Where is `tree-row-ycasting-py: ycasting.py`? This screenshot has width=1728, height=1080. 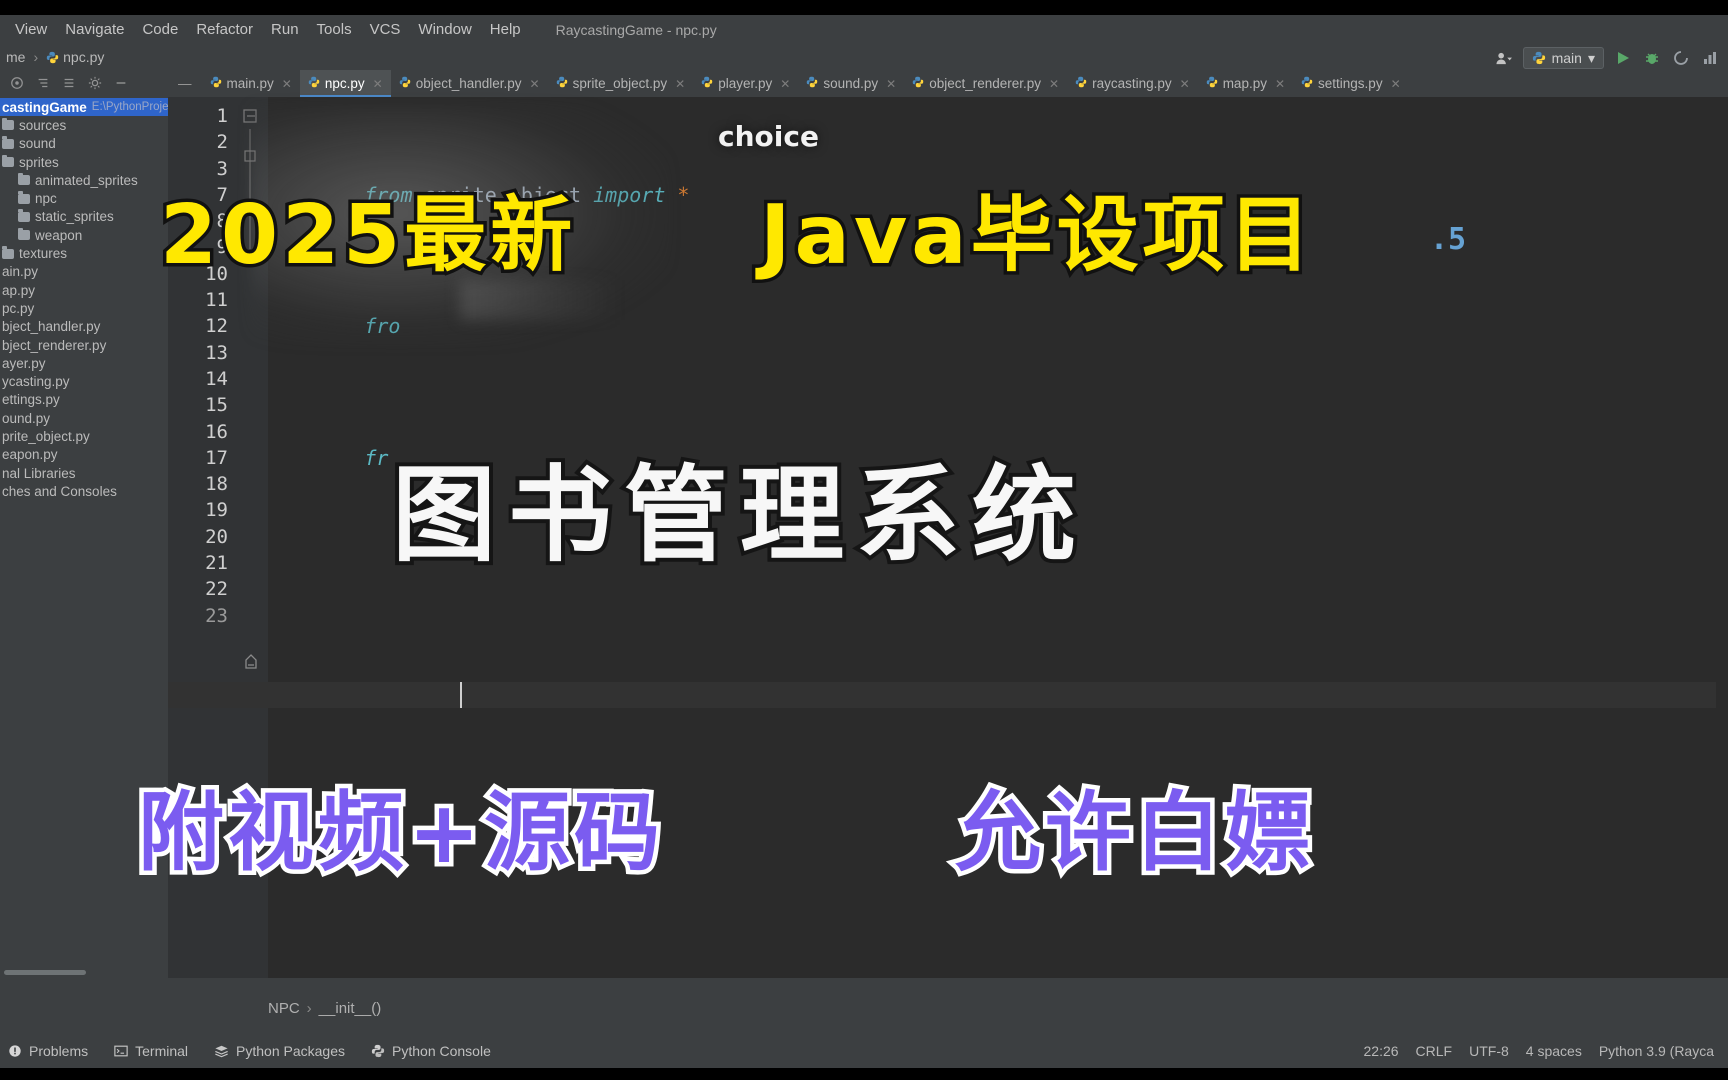
tree-row-ycasting-py: ycasting.py is located at coordinates (84, 381).